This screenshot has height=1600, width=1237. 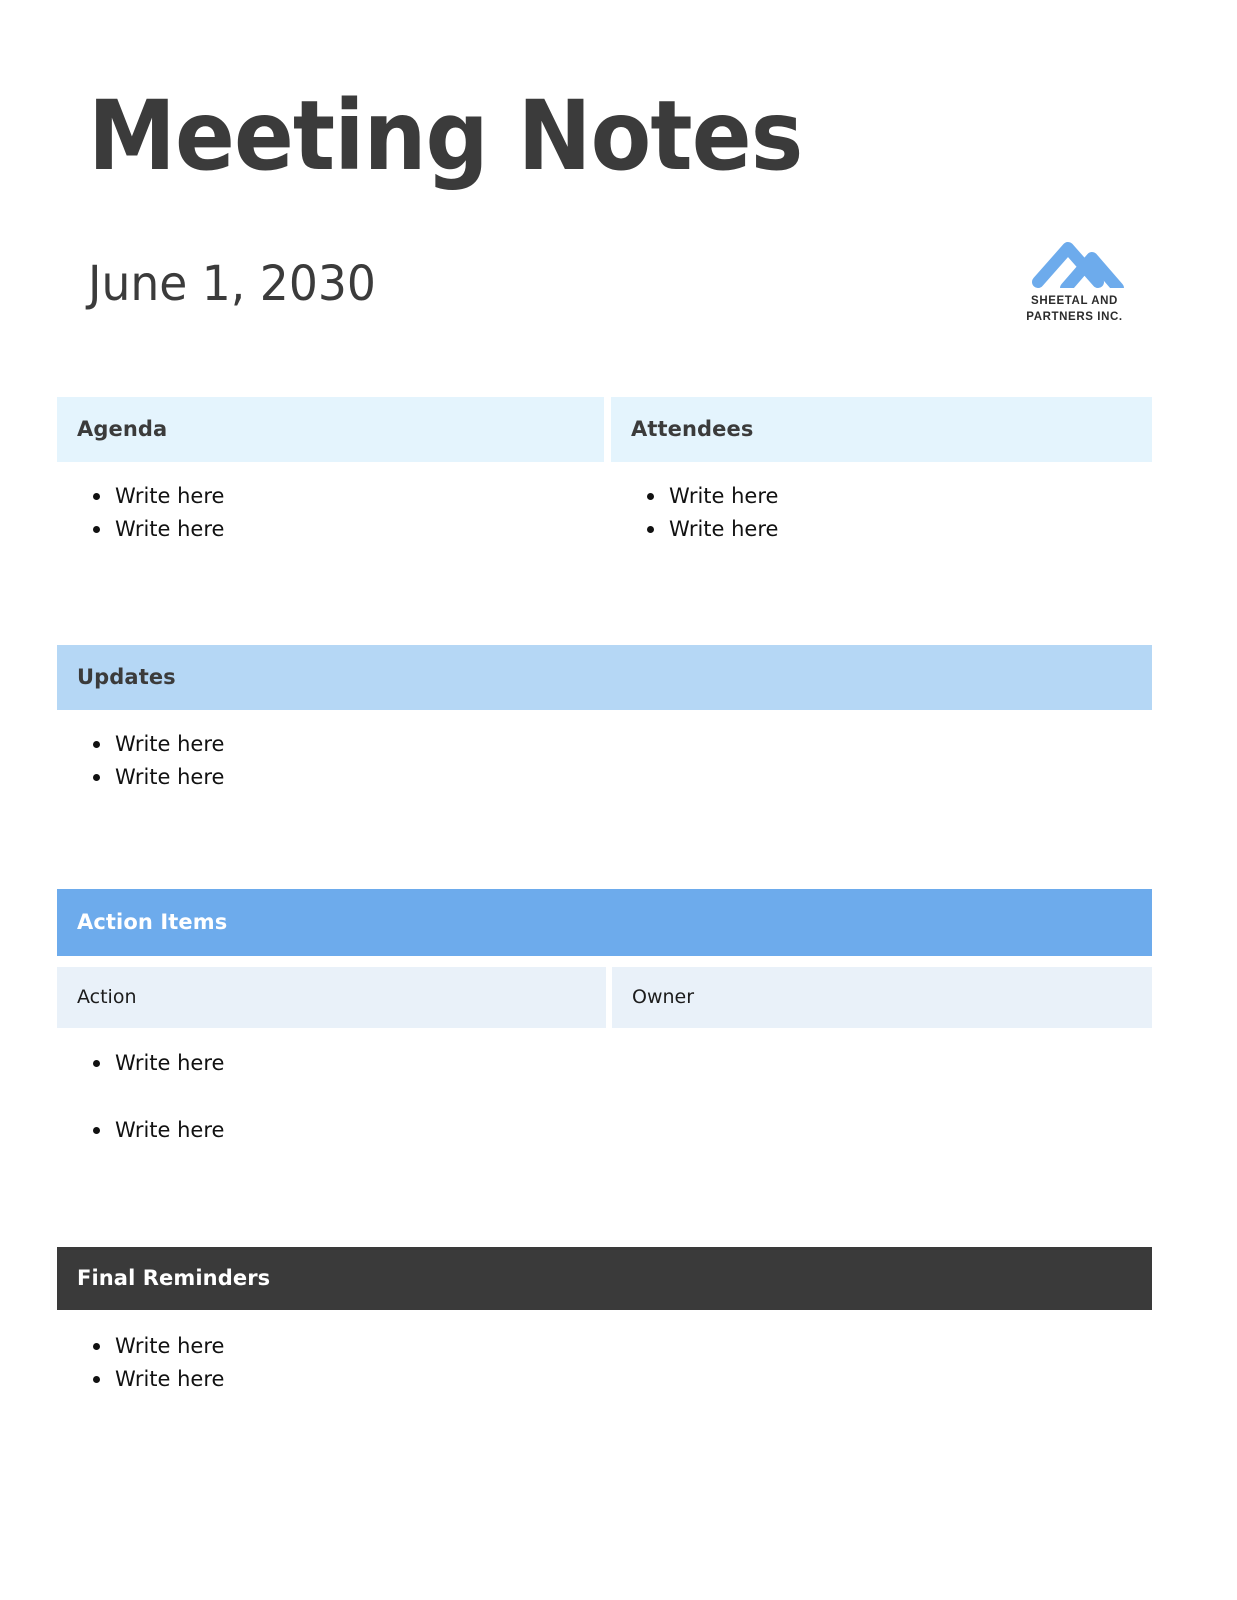 I want to click on attendees-heading: Attendees, so click(x=692, y=429).